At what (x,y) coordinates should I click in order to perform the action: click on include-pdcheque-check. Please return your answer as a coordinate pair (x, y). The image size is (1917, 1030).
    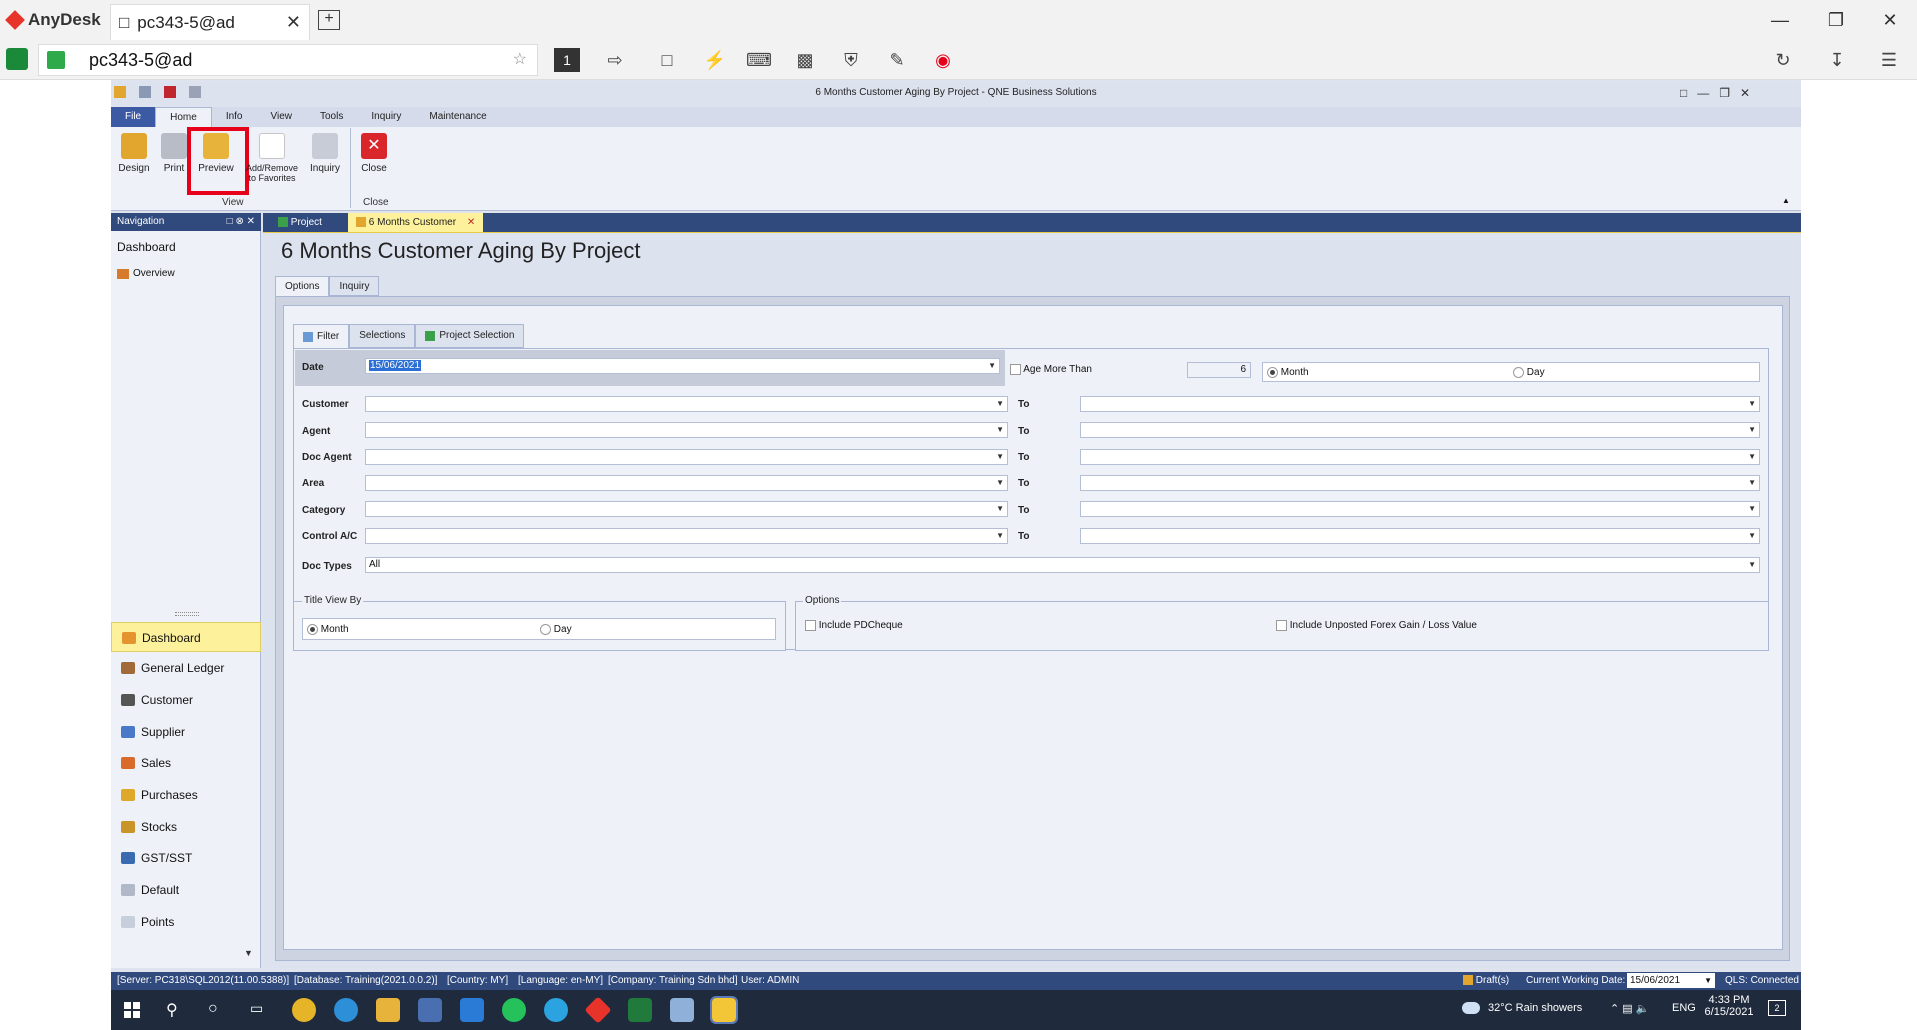
    Looking at the image, I should click on (810, 625).